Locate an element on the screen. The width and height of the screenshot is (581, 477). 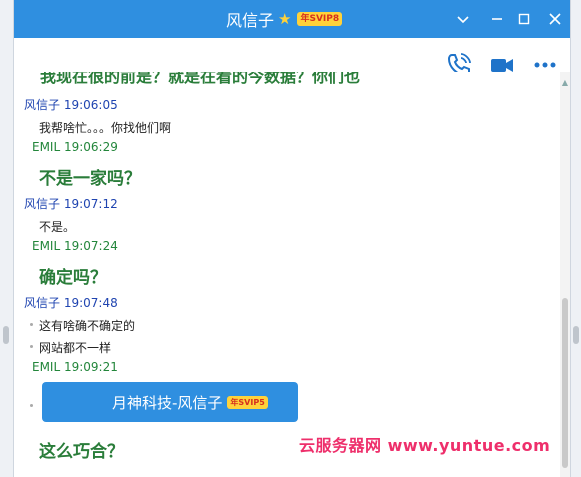
watermark: 云服务器网 www.yuntue.com is located at coordinates (425, 445).